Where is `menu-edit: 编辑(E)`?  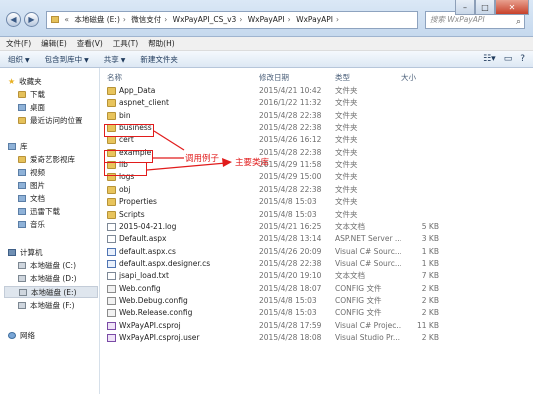 menu-edit: 编辑(E) is located at coordinates (54, 43).